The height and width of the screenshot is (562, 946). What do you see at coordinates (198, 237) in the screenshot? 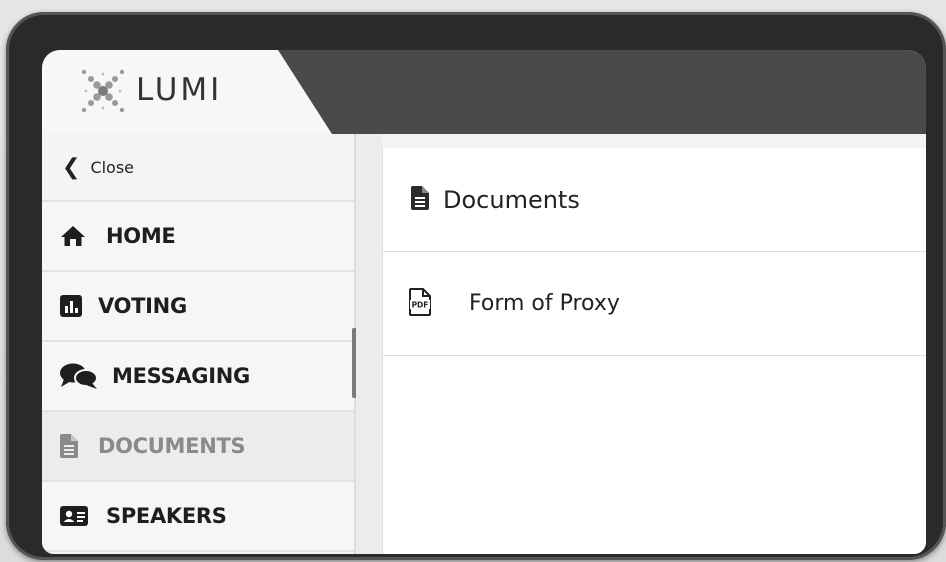
I see `sidebar-item-home: HOME` at bounding box center [198, 237].